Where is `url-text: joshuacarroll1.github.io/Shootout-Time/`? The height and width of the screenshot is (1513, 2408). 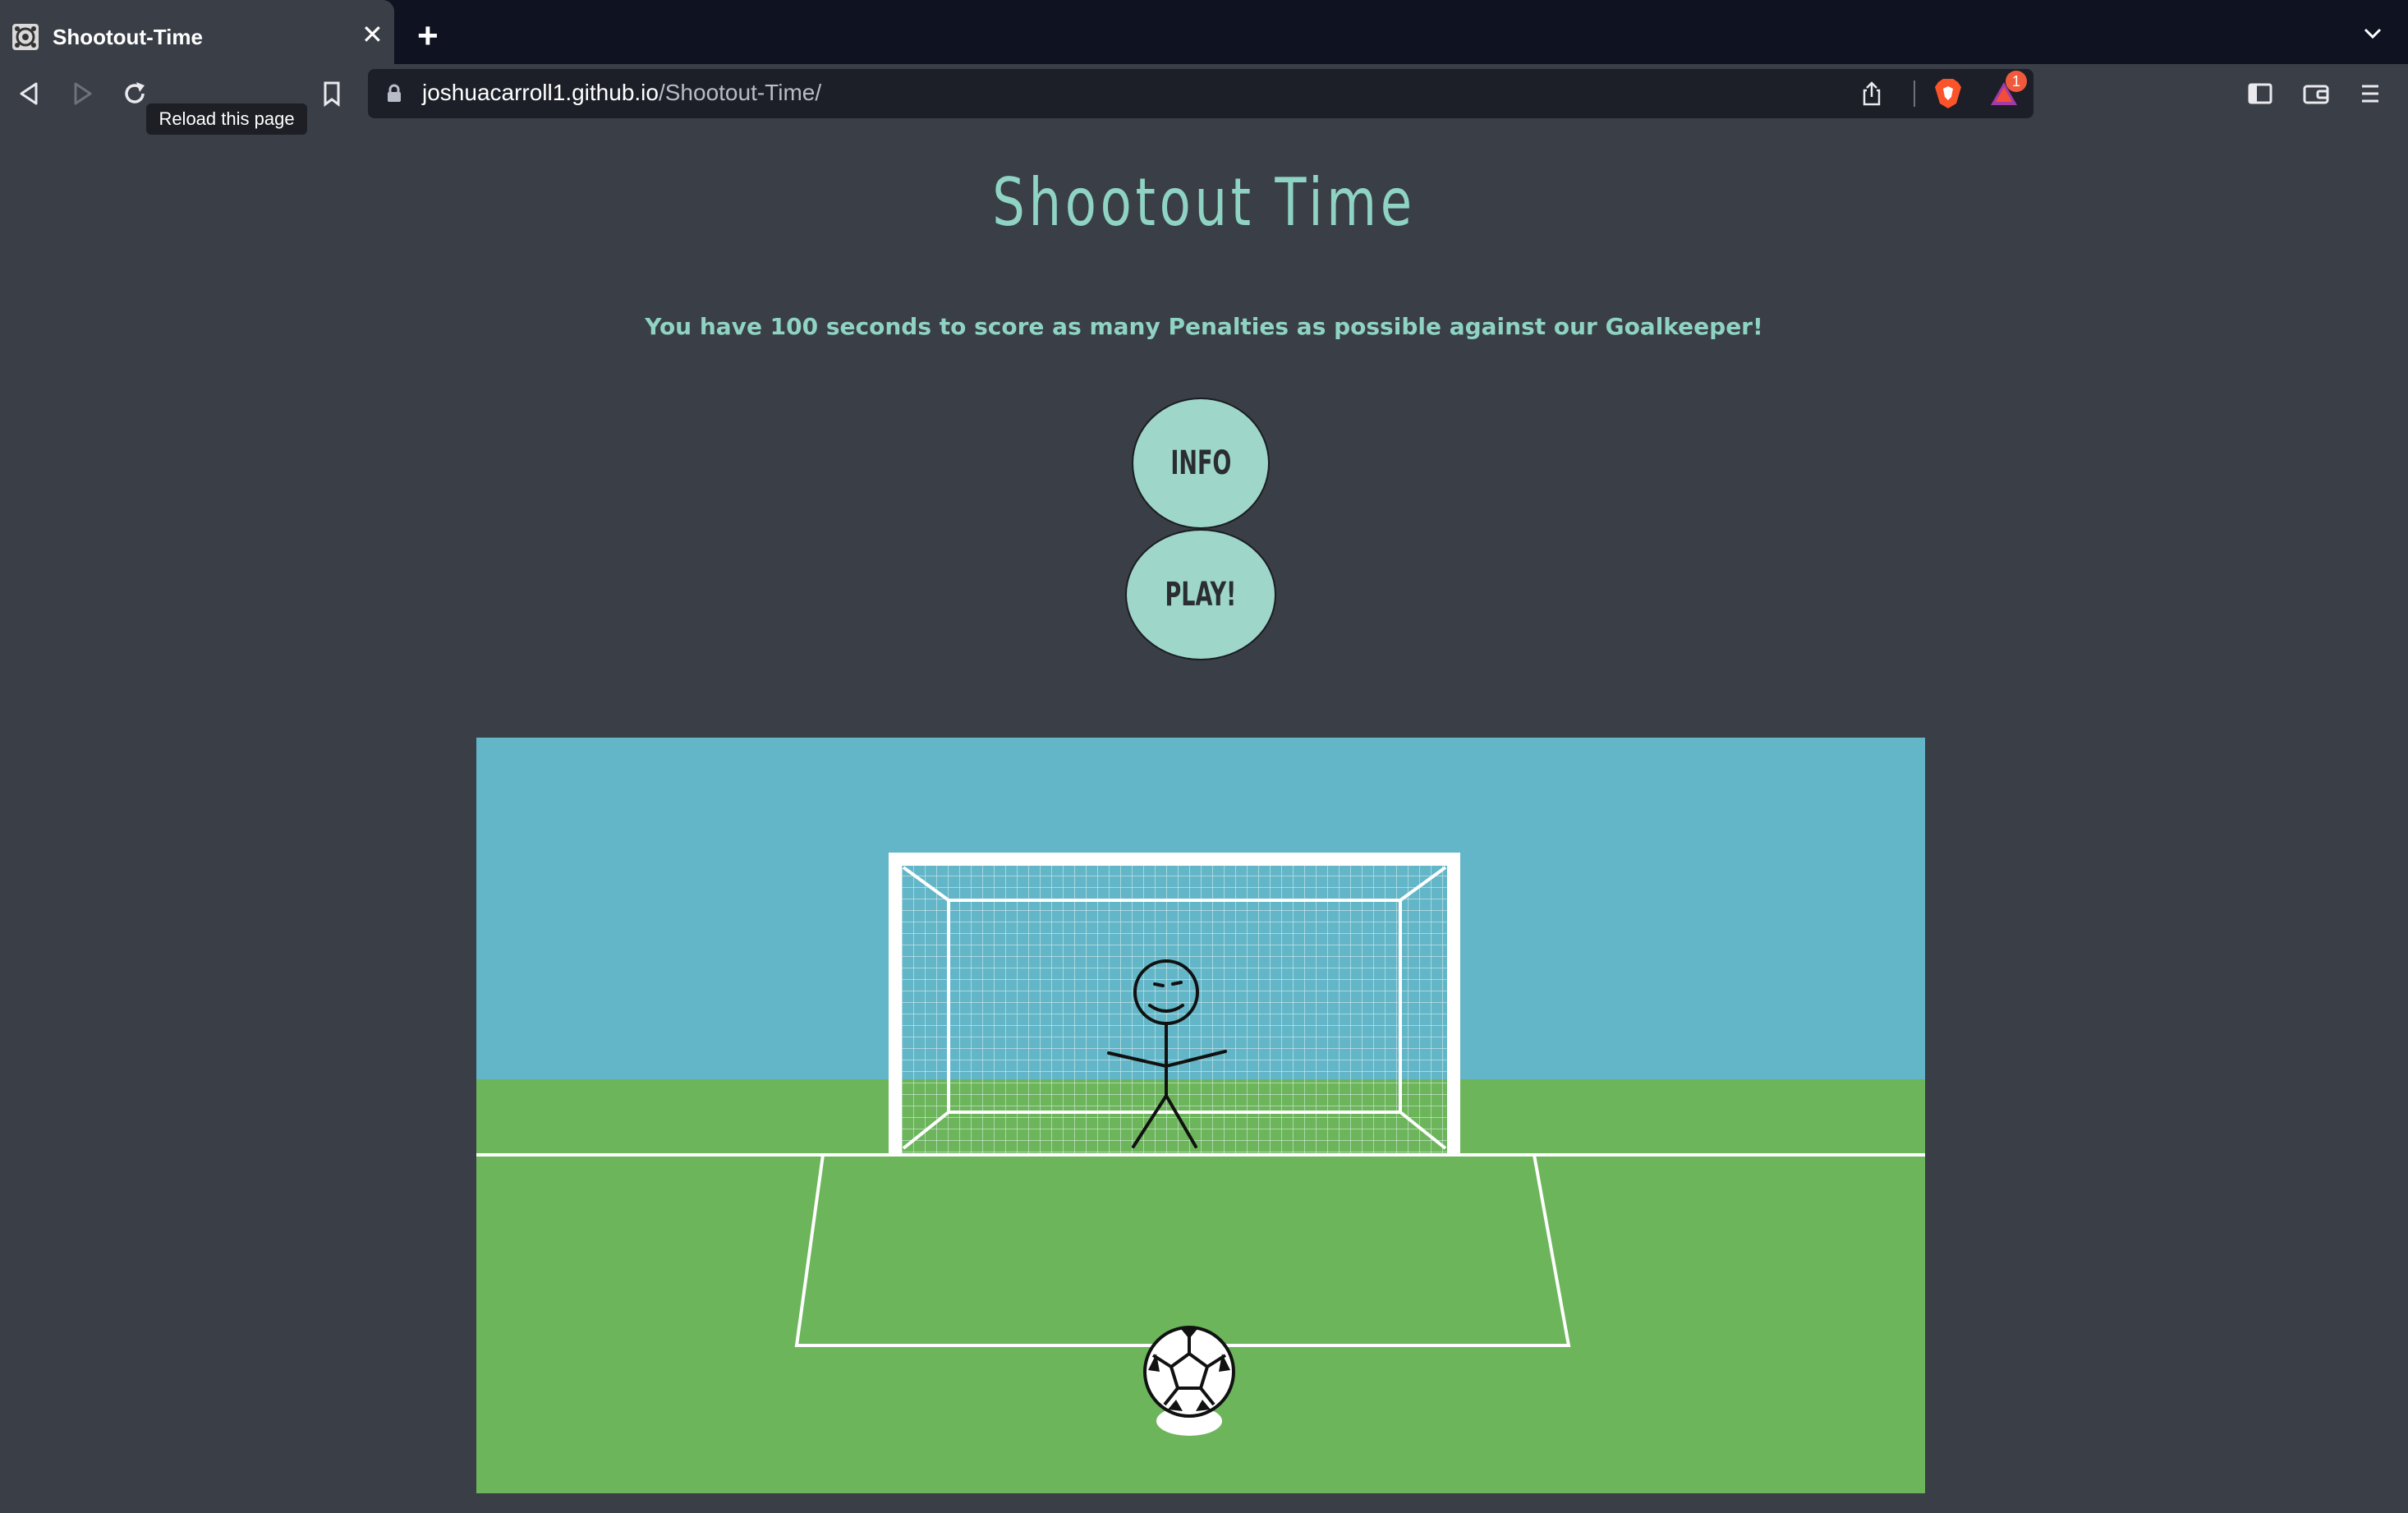 url-text: joshuacarroll1.github.io/Shootout-Time/ is located at coordinates (621, 93).